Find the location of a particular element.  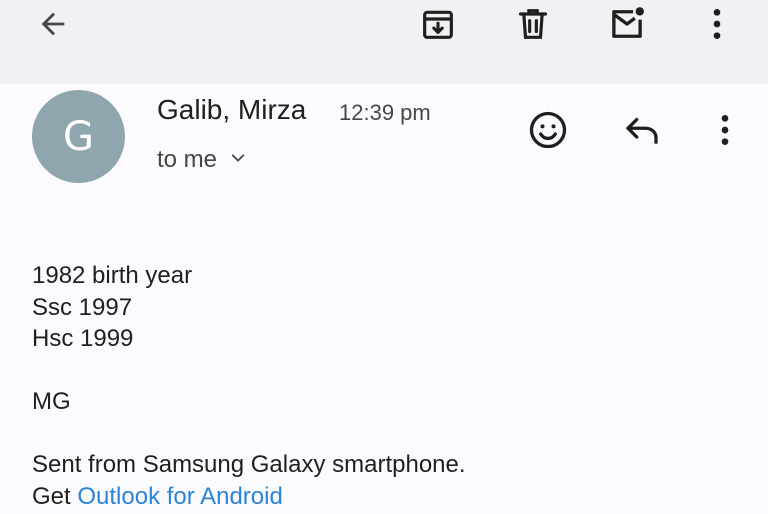

chevron-down-icon is located at coordinates (238, 160).